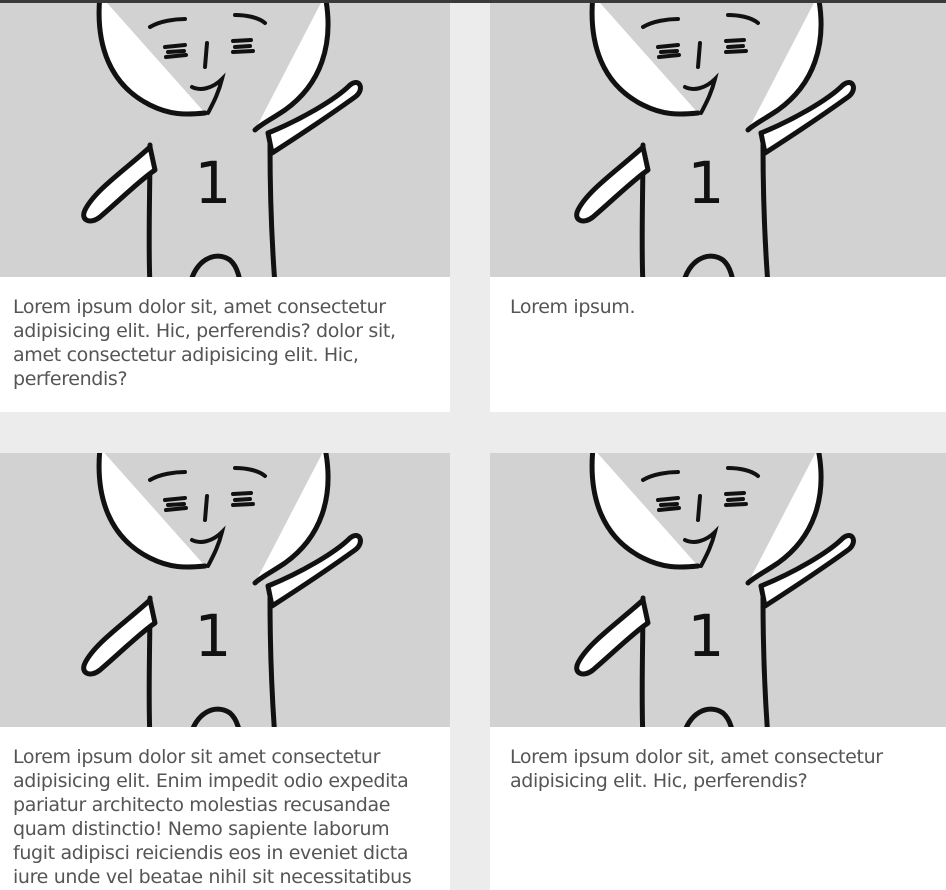 Image resolution: width=946 pixels, height=890 pixels. What do you see at coordinates (473, 1) in the screenshot?
I see `top-border` at bounding box center [473, 1].